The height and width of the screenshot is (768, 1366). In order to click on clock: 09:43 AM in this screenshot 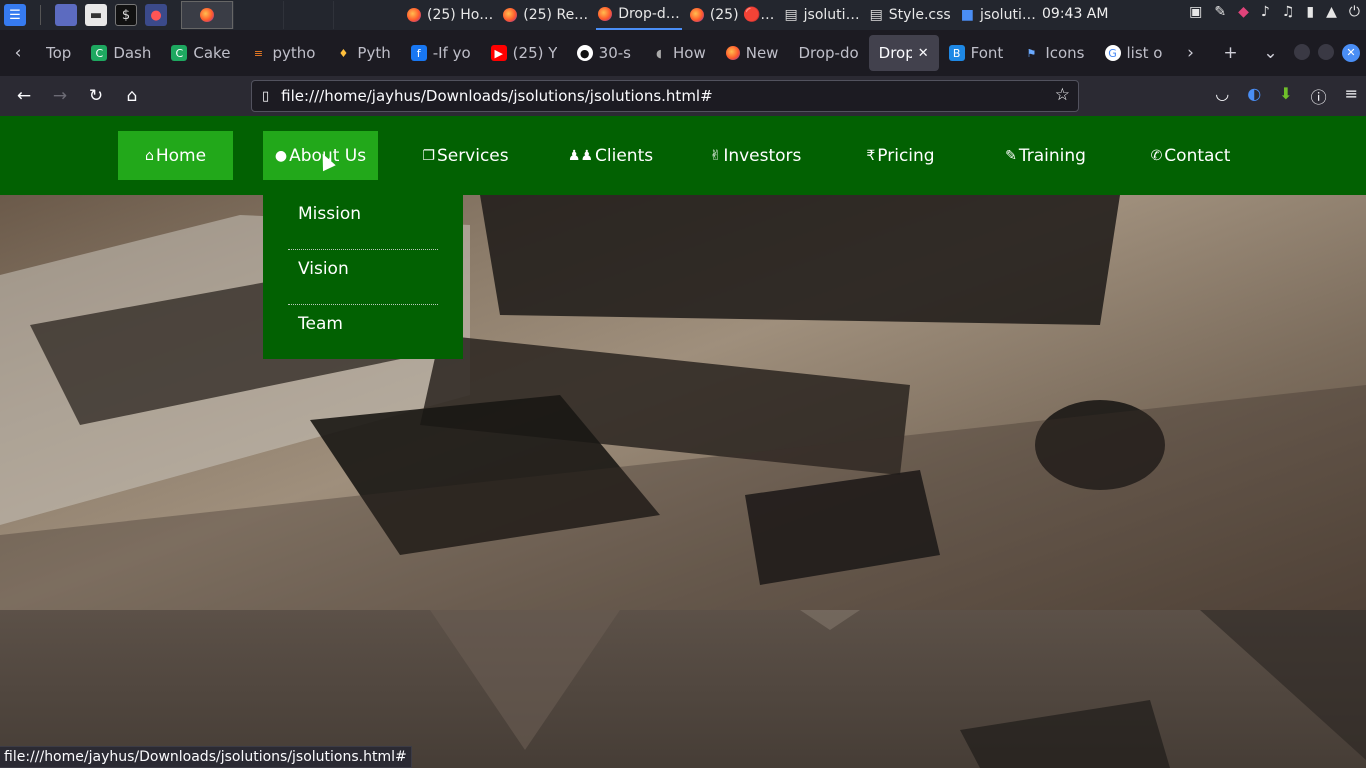, I will do `click(1075, 14)`.